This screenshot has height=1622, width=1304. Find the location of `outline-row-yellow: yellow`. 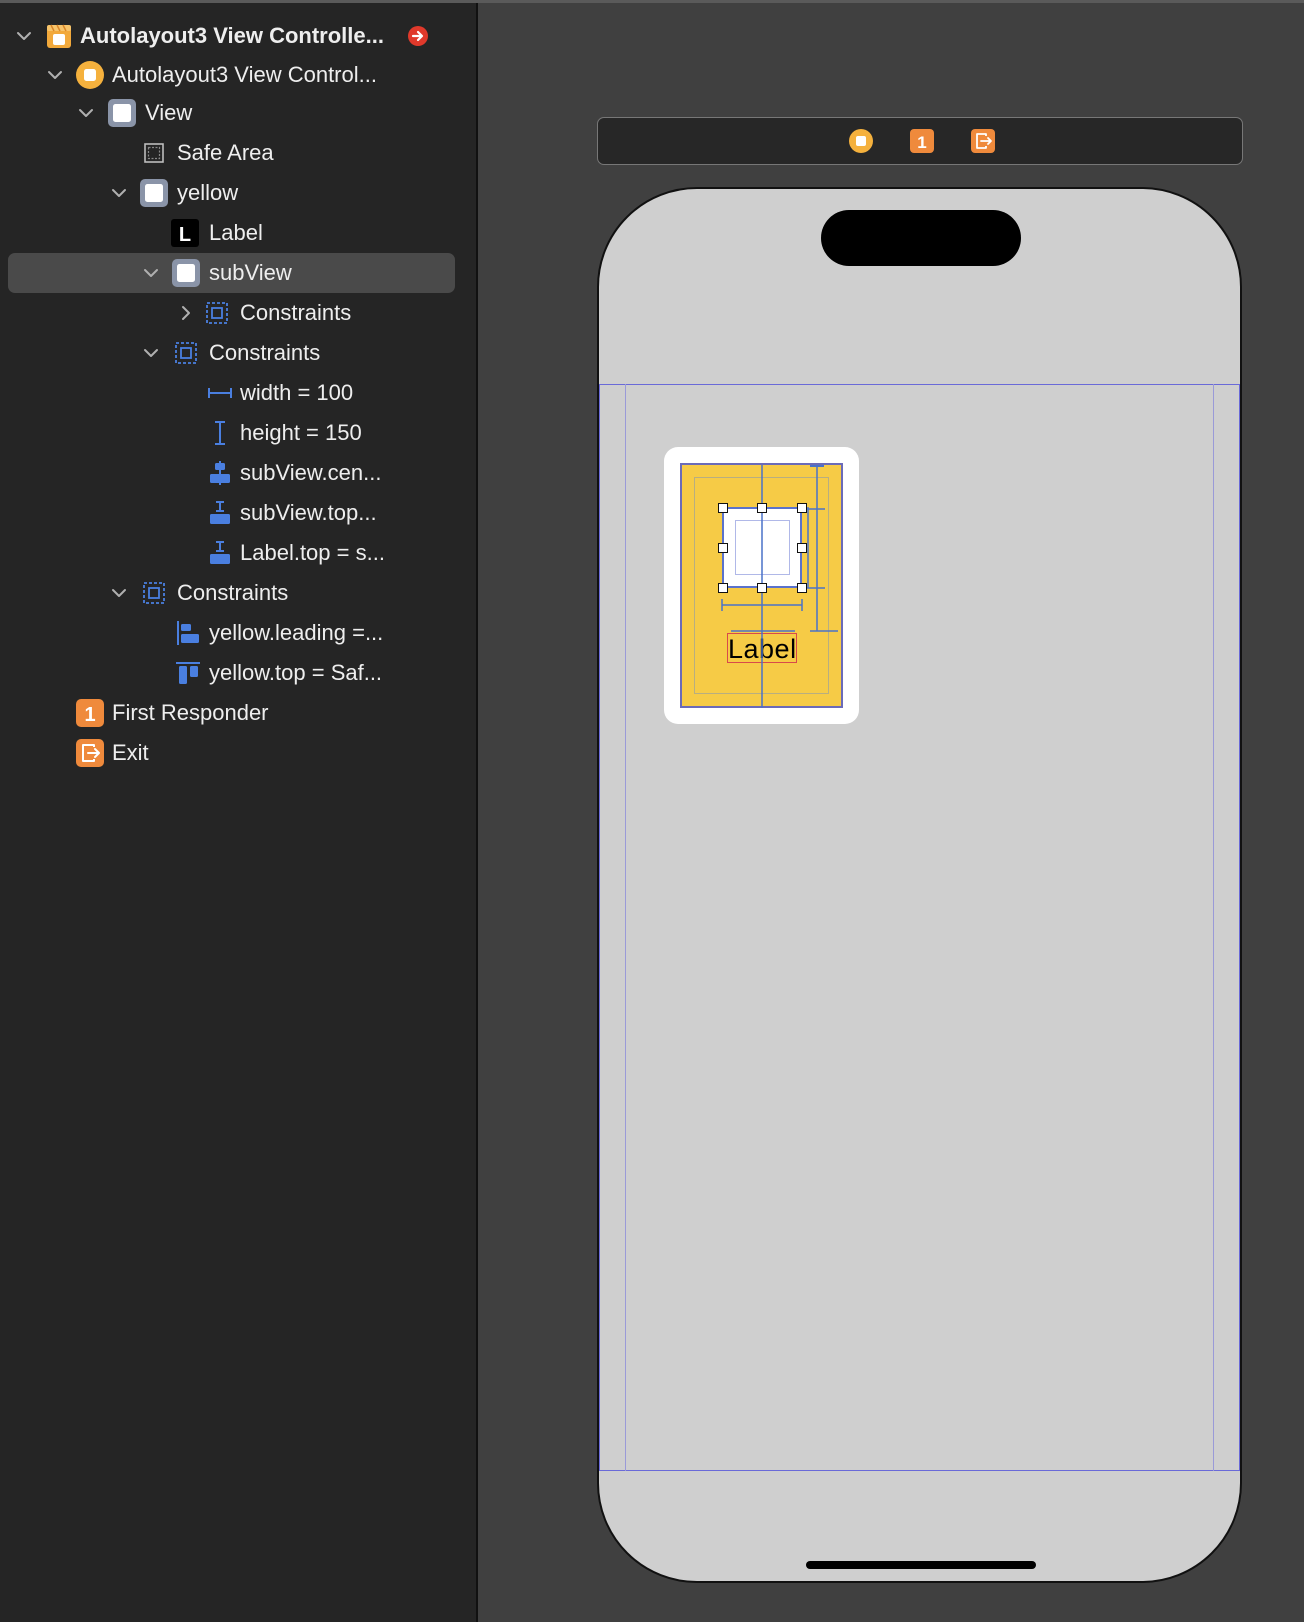

outline-row-yellow: yellow is located at coordinates (238, 193).